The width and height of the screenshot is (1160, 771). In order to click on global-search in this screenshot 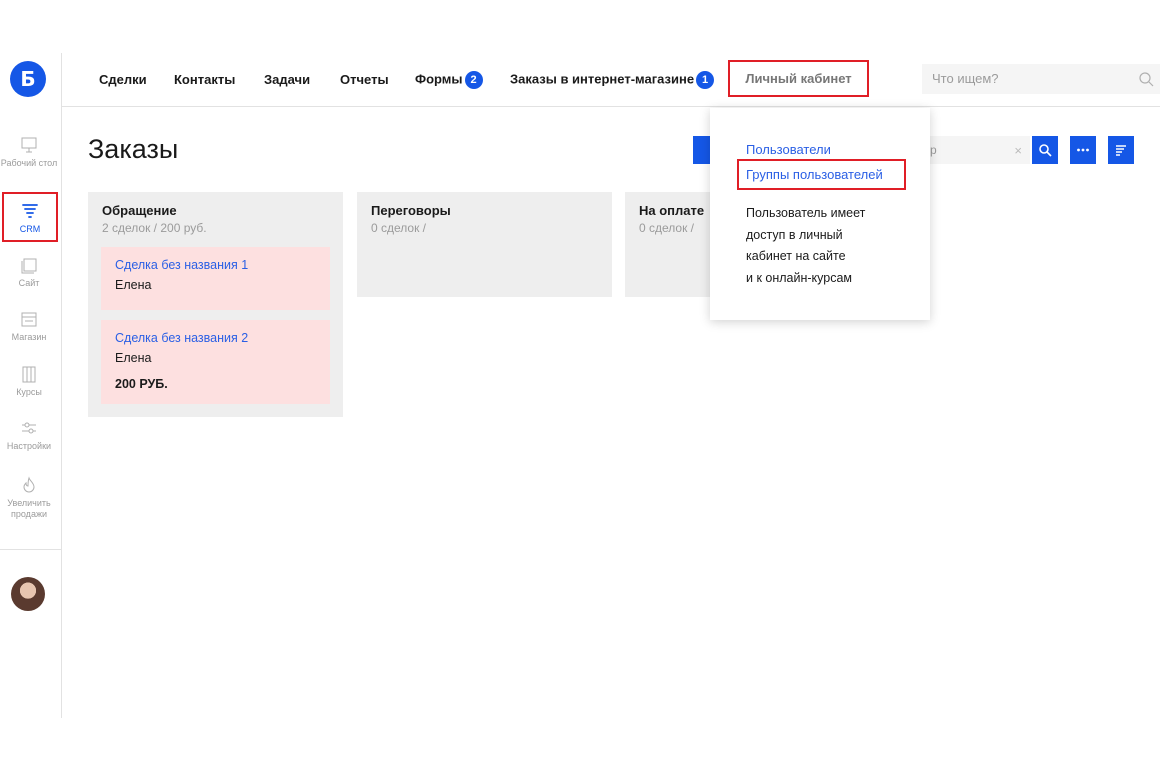, I will do `click(1041, 79)`.